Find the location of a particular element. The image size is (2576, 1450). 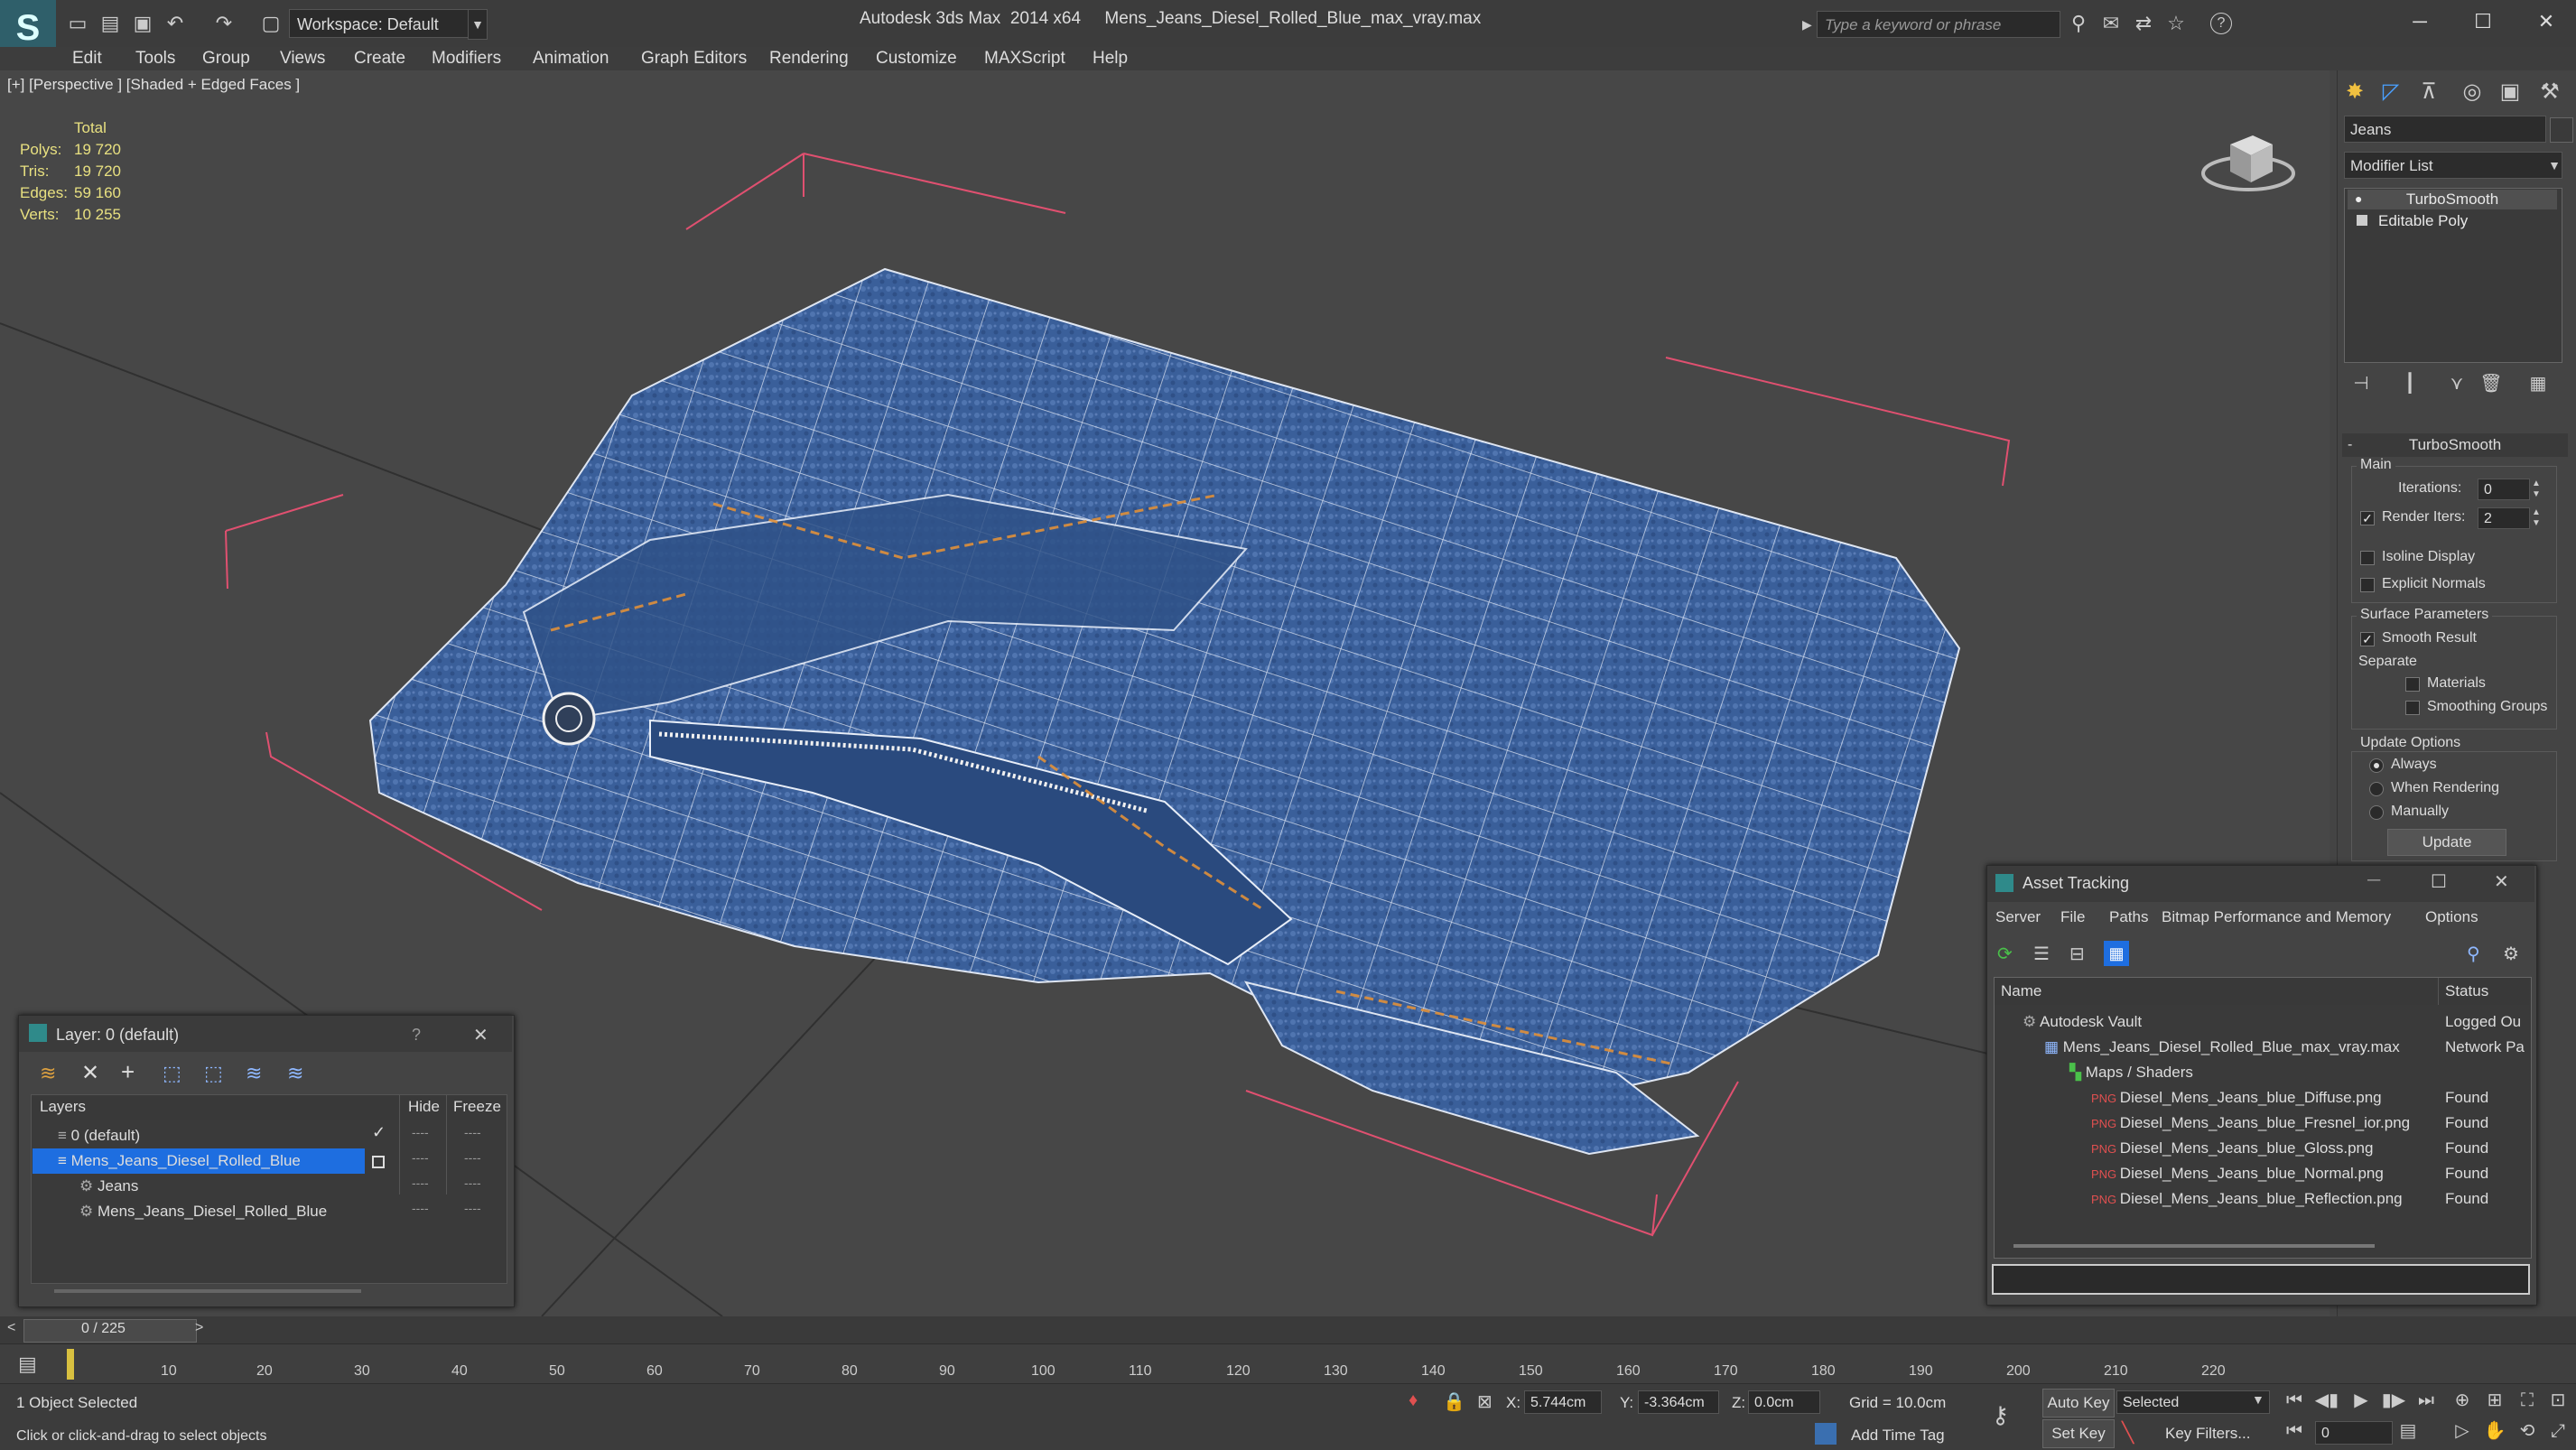

layer-row: ≡ 0 (default) is located at coordinates (215, 1135).